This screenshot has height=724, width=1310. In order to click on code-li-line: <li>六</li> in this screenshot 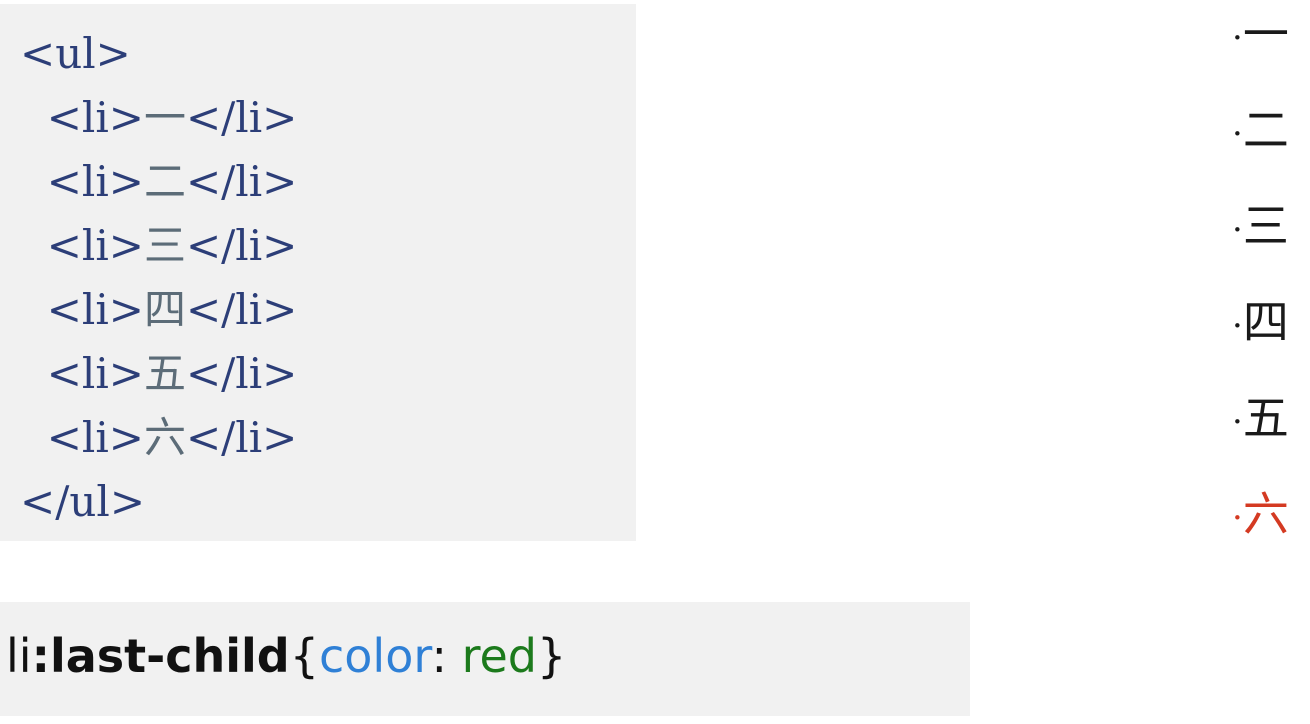, I will do `click(159, 438)`.